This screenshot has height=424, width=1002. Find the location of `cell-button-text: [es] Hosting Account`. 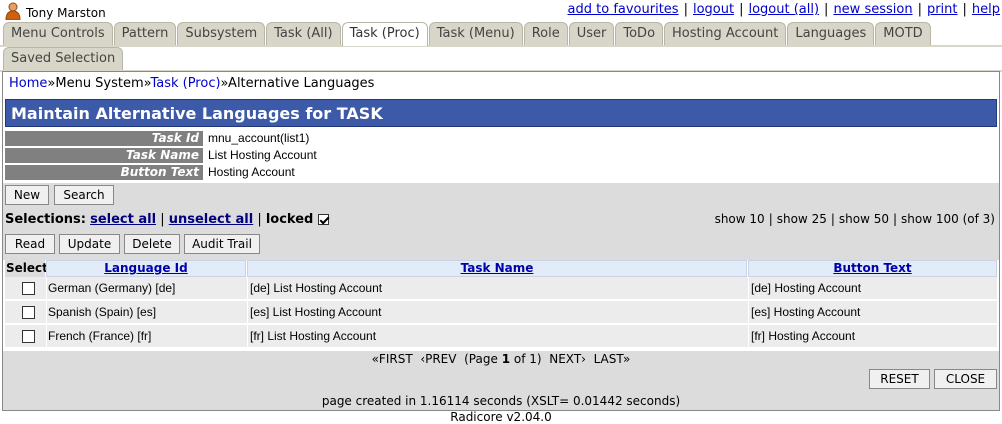

cell-button-text: [es] Hosting Account is located at coordinates (806, 312).